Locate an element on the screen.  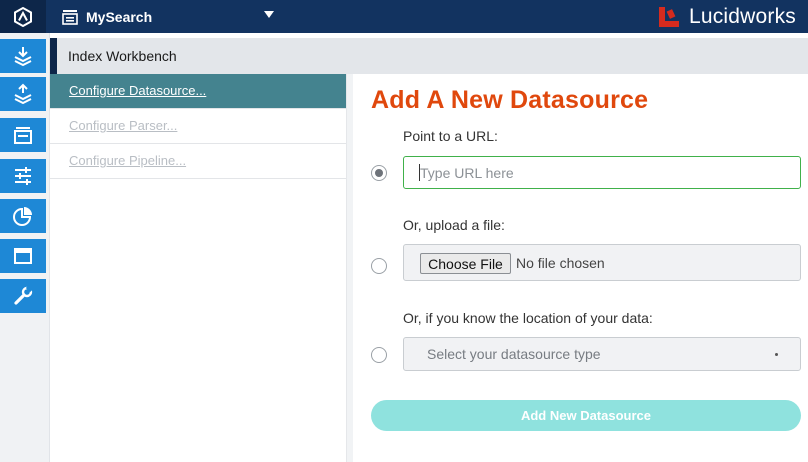
top-bar: MySearch Lucidworks is located at coordinates (404, 16).